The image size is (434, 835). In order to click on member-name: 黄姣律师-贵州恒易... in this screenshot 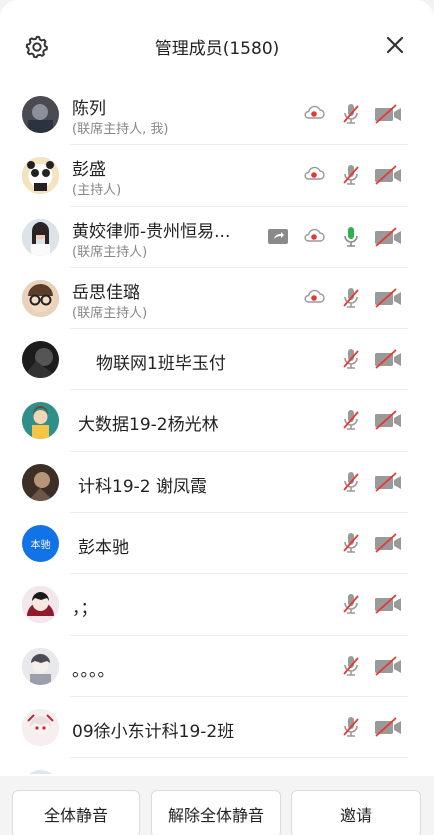, I will do `click(151, 231)`.